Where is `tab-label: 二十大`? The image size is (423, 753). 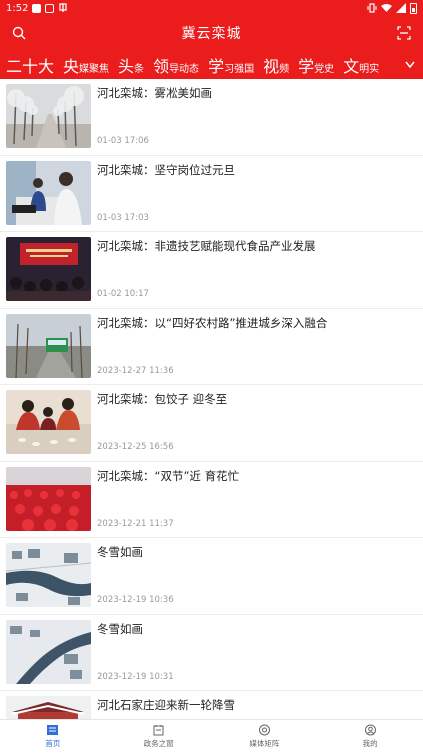
tab-label: 二十大 is located at coordinates (30, 66).